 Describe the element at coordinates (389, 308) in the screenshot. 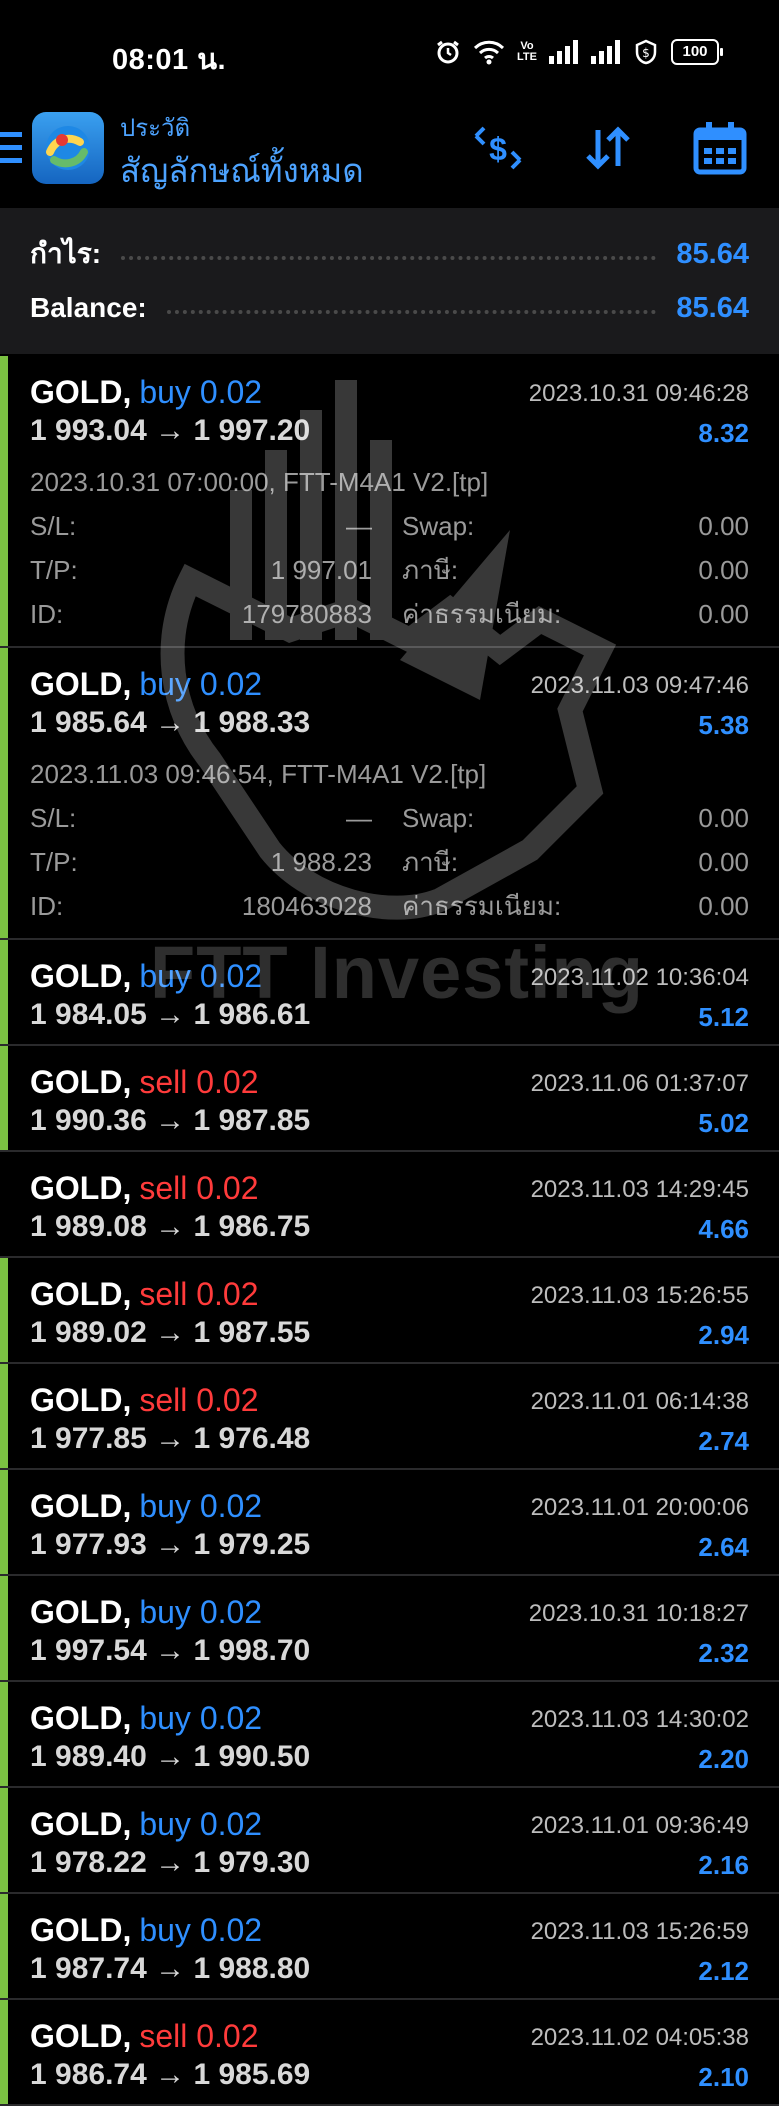

I see `balance-row: Balance: 85.64` at that location.